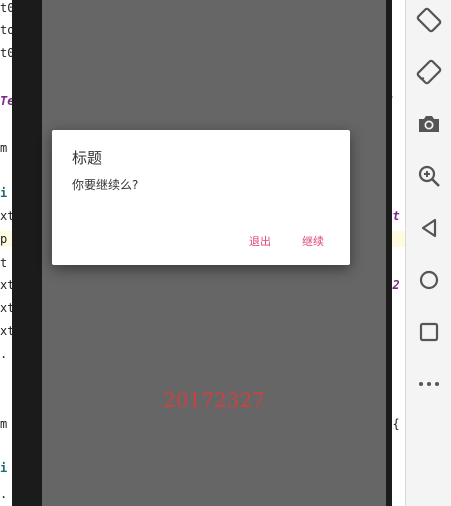 The width and height of the screenshot is (451, 506). What do you see at coordinates (4, 263) in the screenshot?
I see `code-line: t` at bounding box center [4, 263].